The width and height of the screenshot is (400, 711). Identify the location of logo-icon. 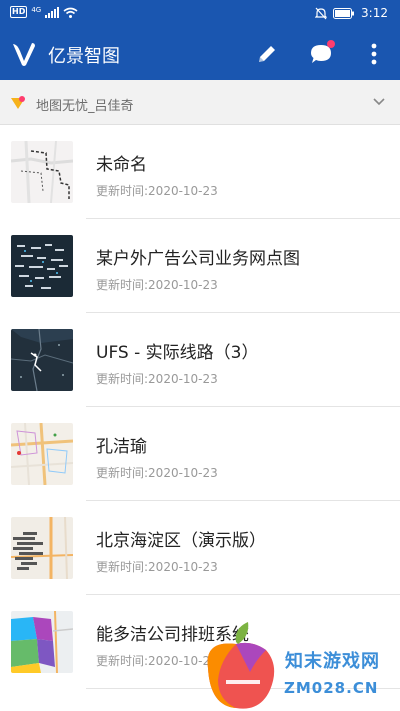
(24, 54).